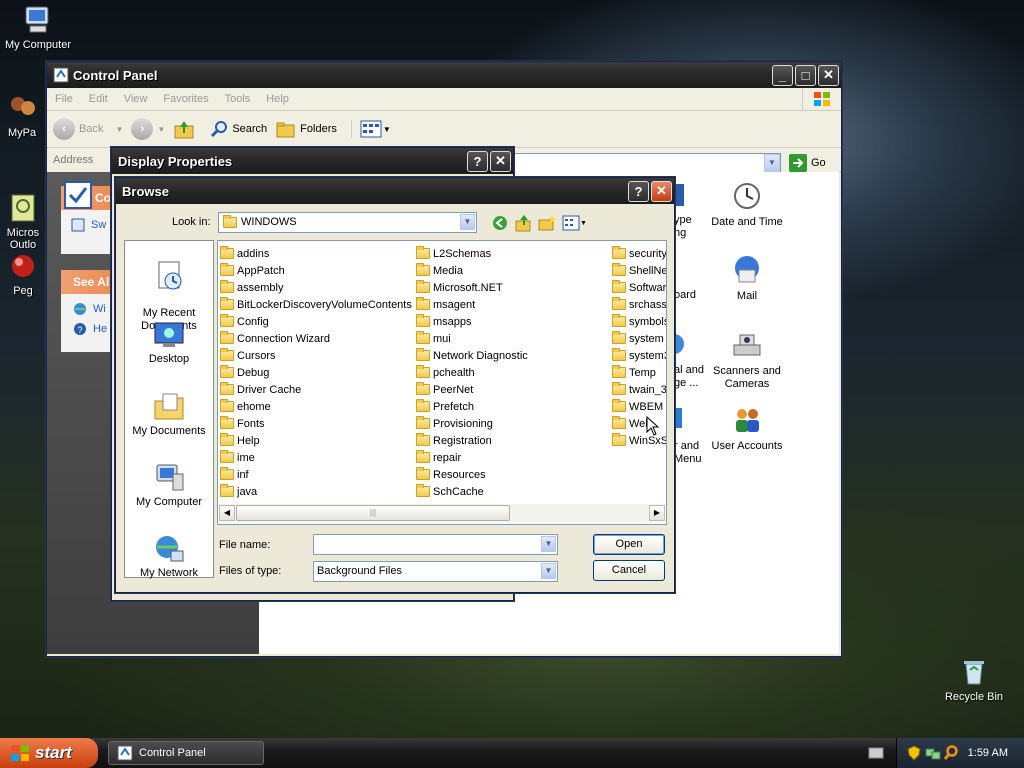  I want to click on files-of-type-dropdown: Background Files ▼, so click(435, 571).